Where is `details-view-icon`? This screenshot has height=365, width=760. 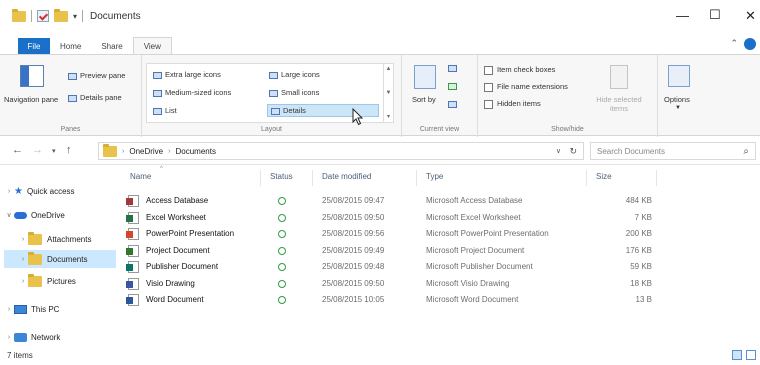 details-view-icon is located at coordinates (737, 355).